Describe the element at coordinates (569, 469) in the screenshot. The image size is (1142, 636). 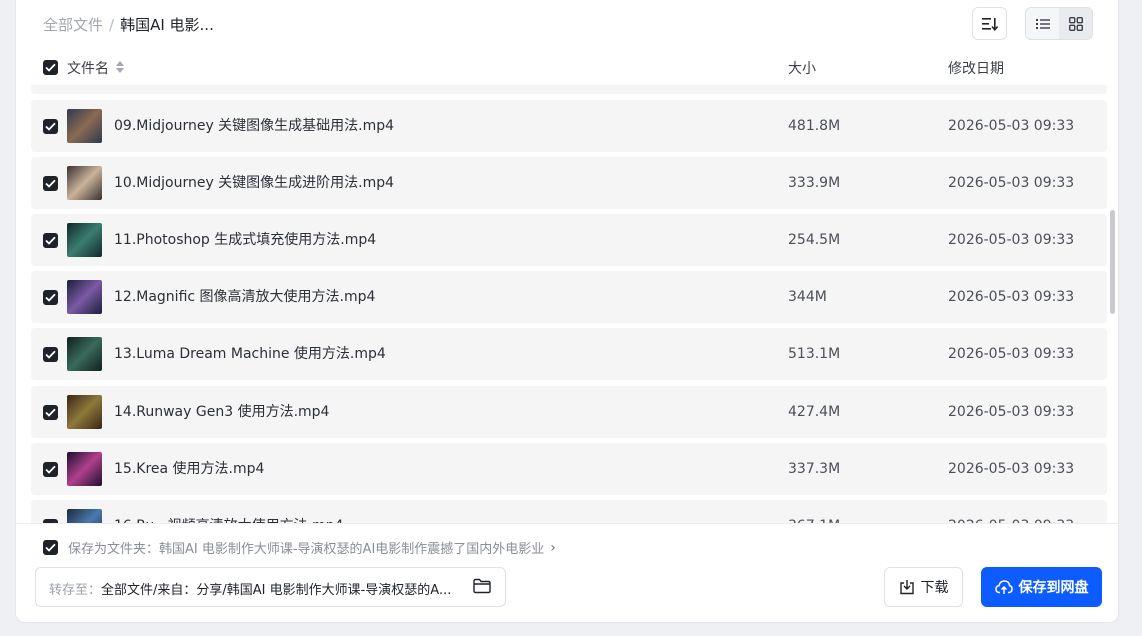
I see `file-row: 15.Krea 使用方法.mp4 337.3M 2026-05-03 09:33` at that location.